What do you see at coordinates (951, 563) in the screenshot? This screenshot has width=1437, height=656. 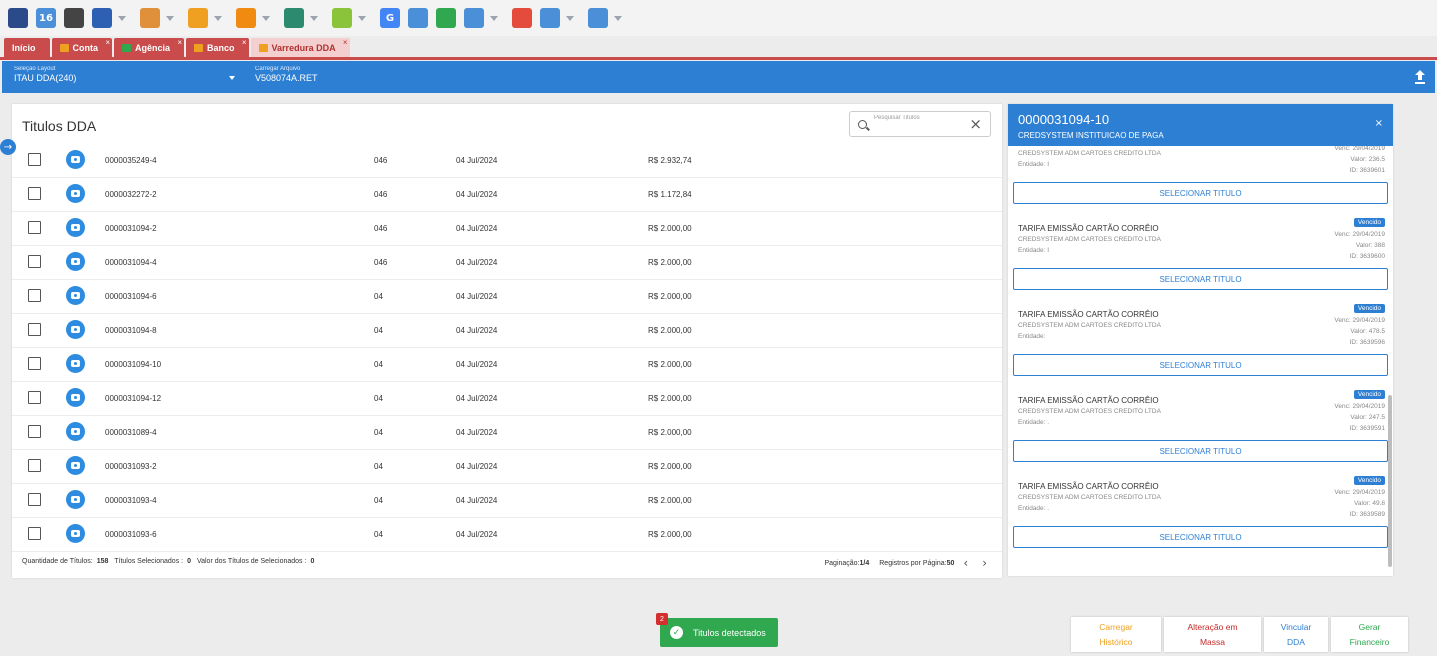 I see `per-page-value: 50` at bounding box center [951, 563].